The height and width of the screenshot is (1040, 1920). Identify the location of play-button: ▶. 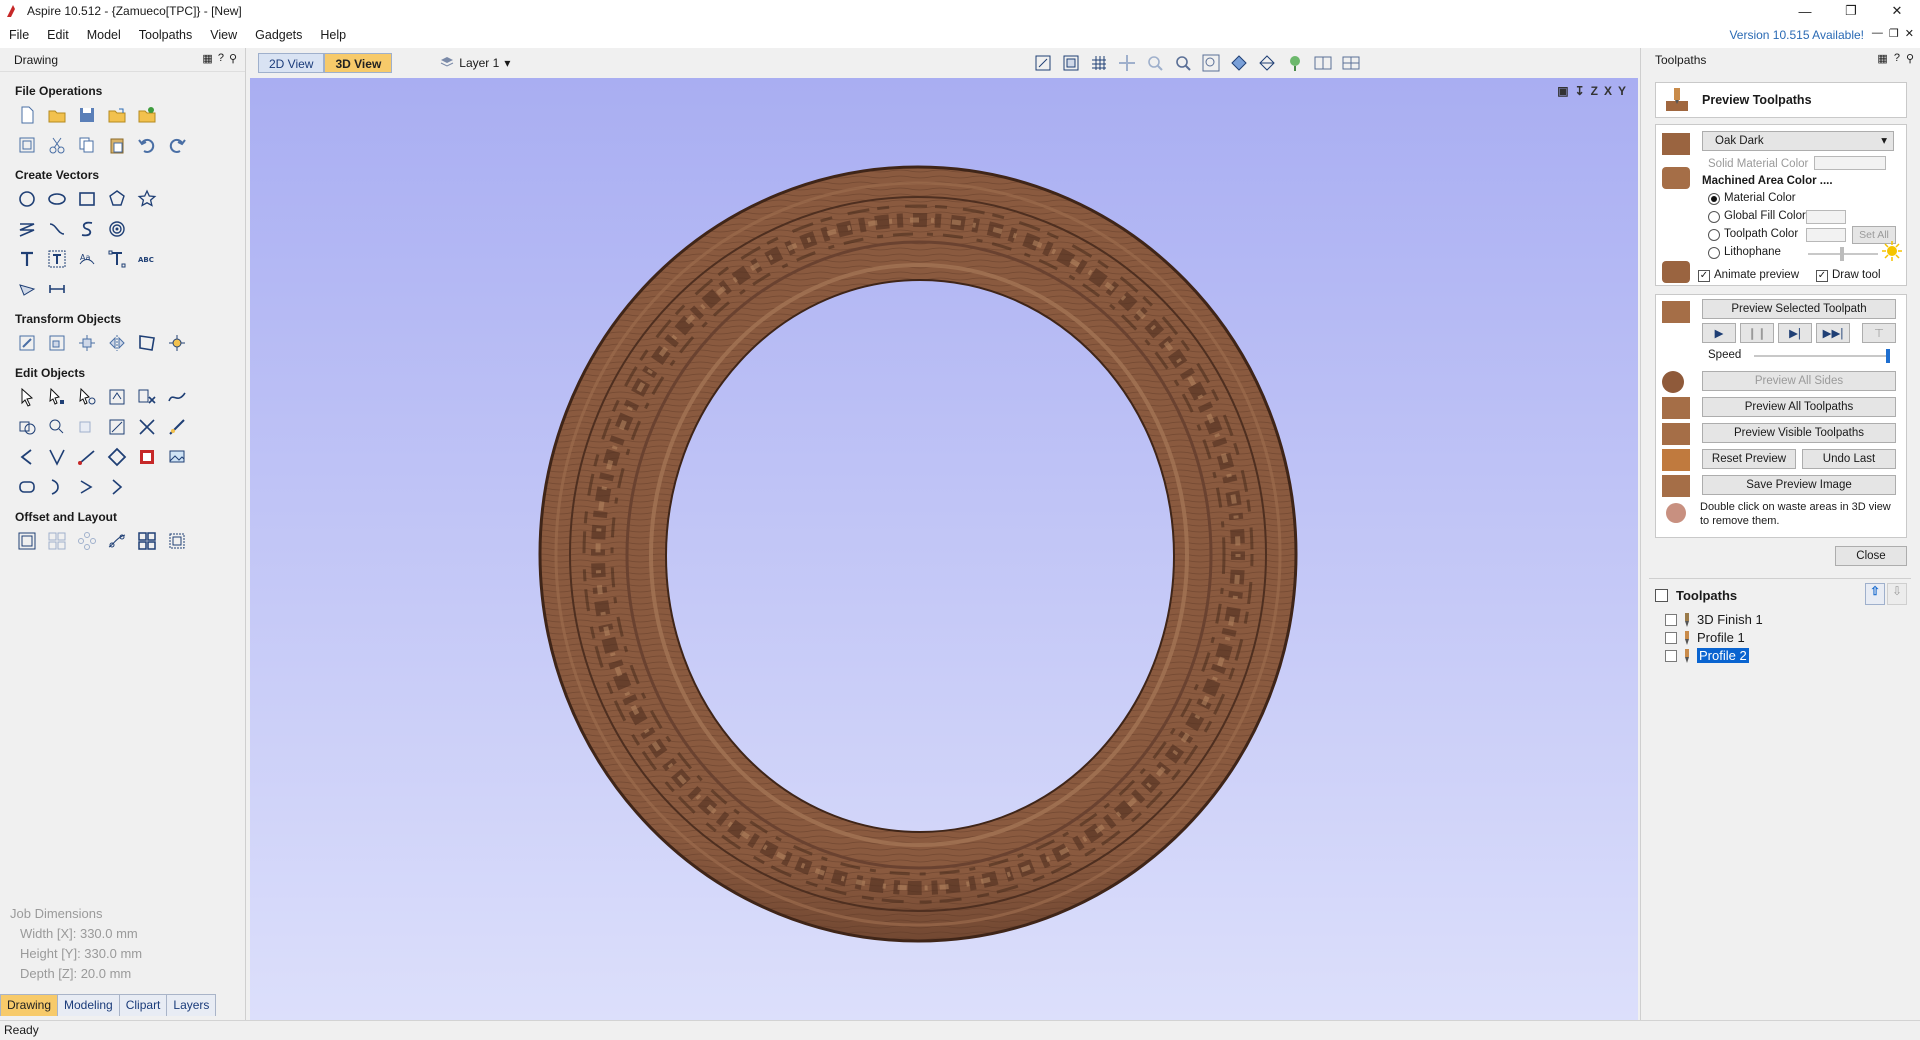
(1719, 333).